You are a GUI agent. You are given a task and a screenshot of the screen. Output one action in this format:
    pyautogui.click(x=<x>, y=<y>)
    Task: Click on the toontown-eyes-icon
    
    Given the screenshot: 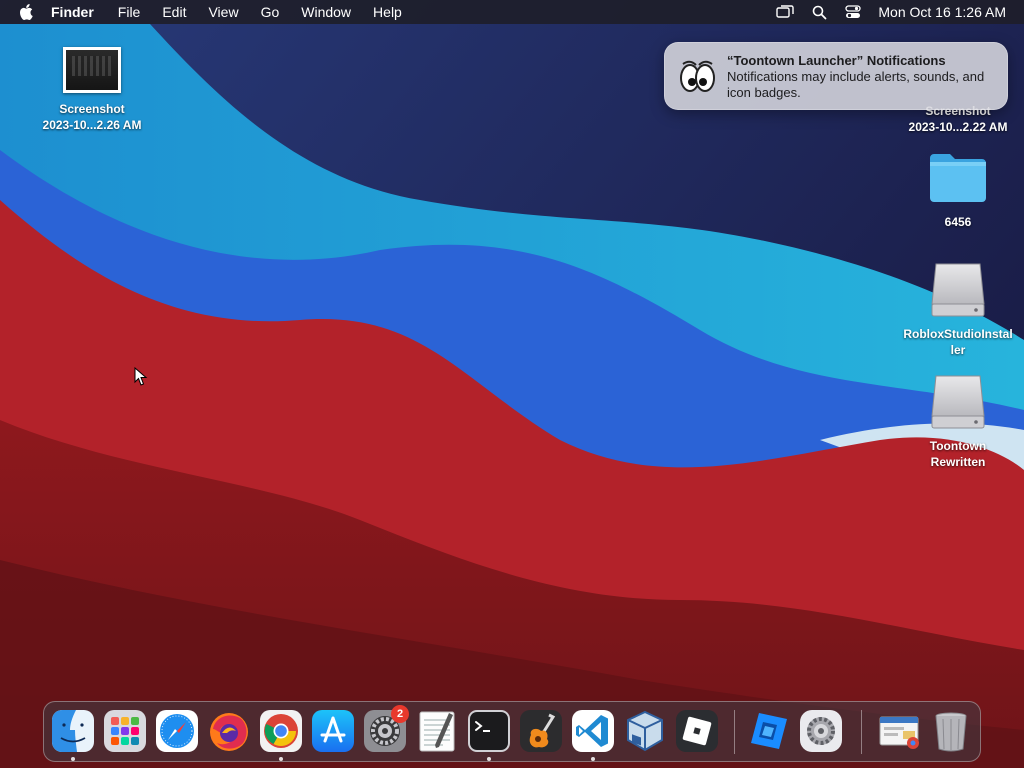 What is the action you would take?
    pyautogui.click(x=697, y=77)
    